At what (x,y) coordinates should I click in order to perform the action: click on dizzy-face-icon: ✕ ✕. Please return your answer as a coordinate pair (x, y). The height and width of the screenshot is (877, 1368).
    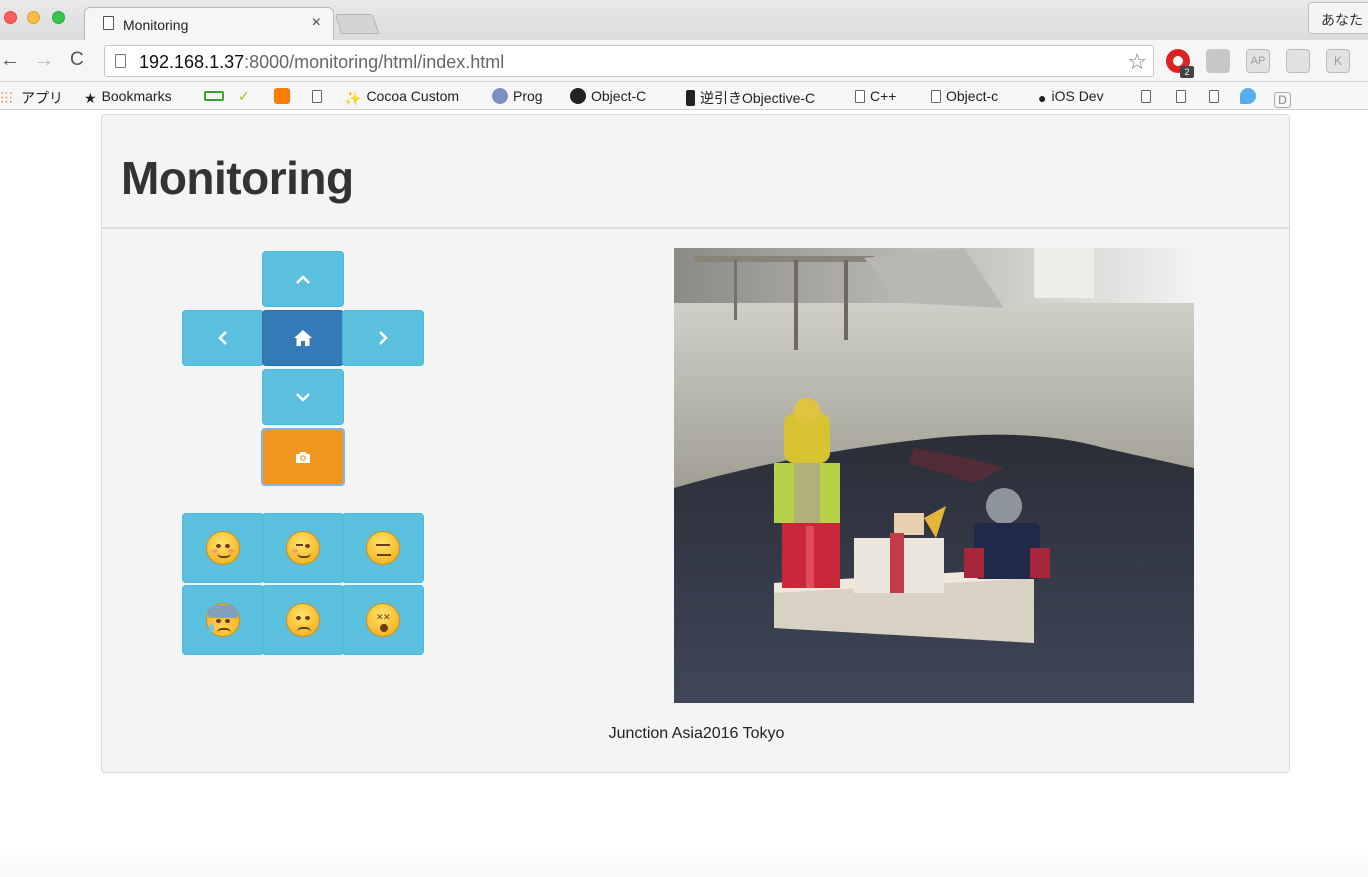
    Looking at the image, I should click on (383, 620).